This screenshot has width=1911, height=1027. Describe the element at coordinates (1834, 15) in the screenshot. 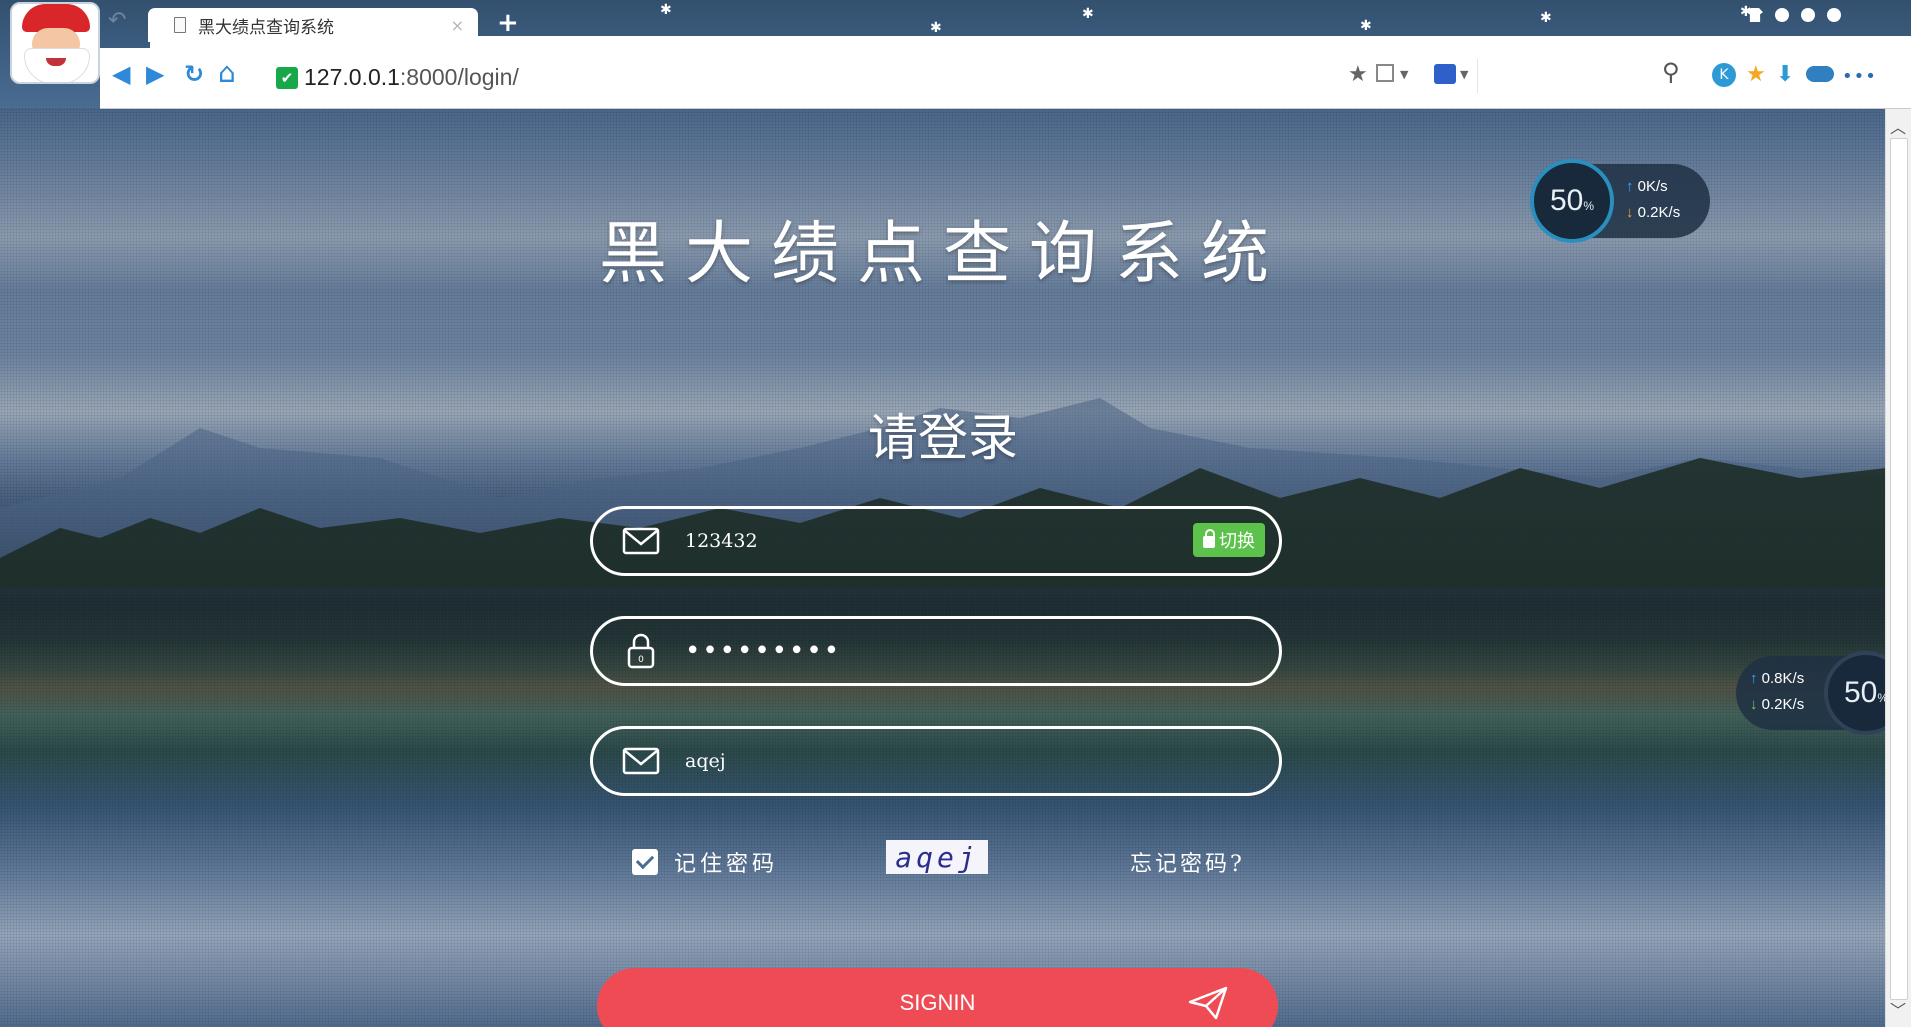

I see `close-window-button` at that location.